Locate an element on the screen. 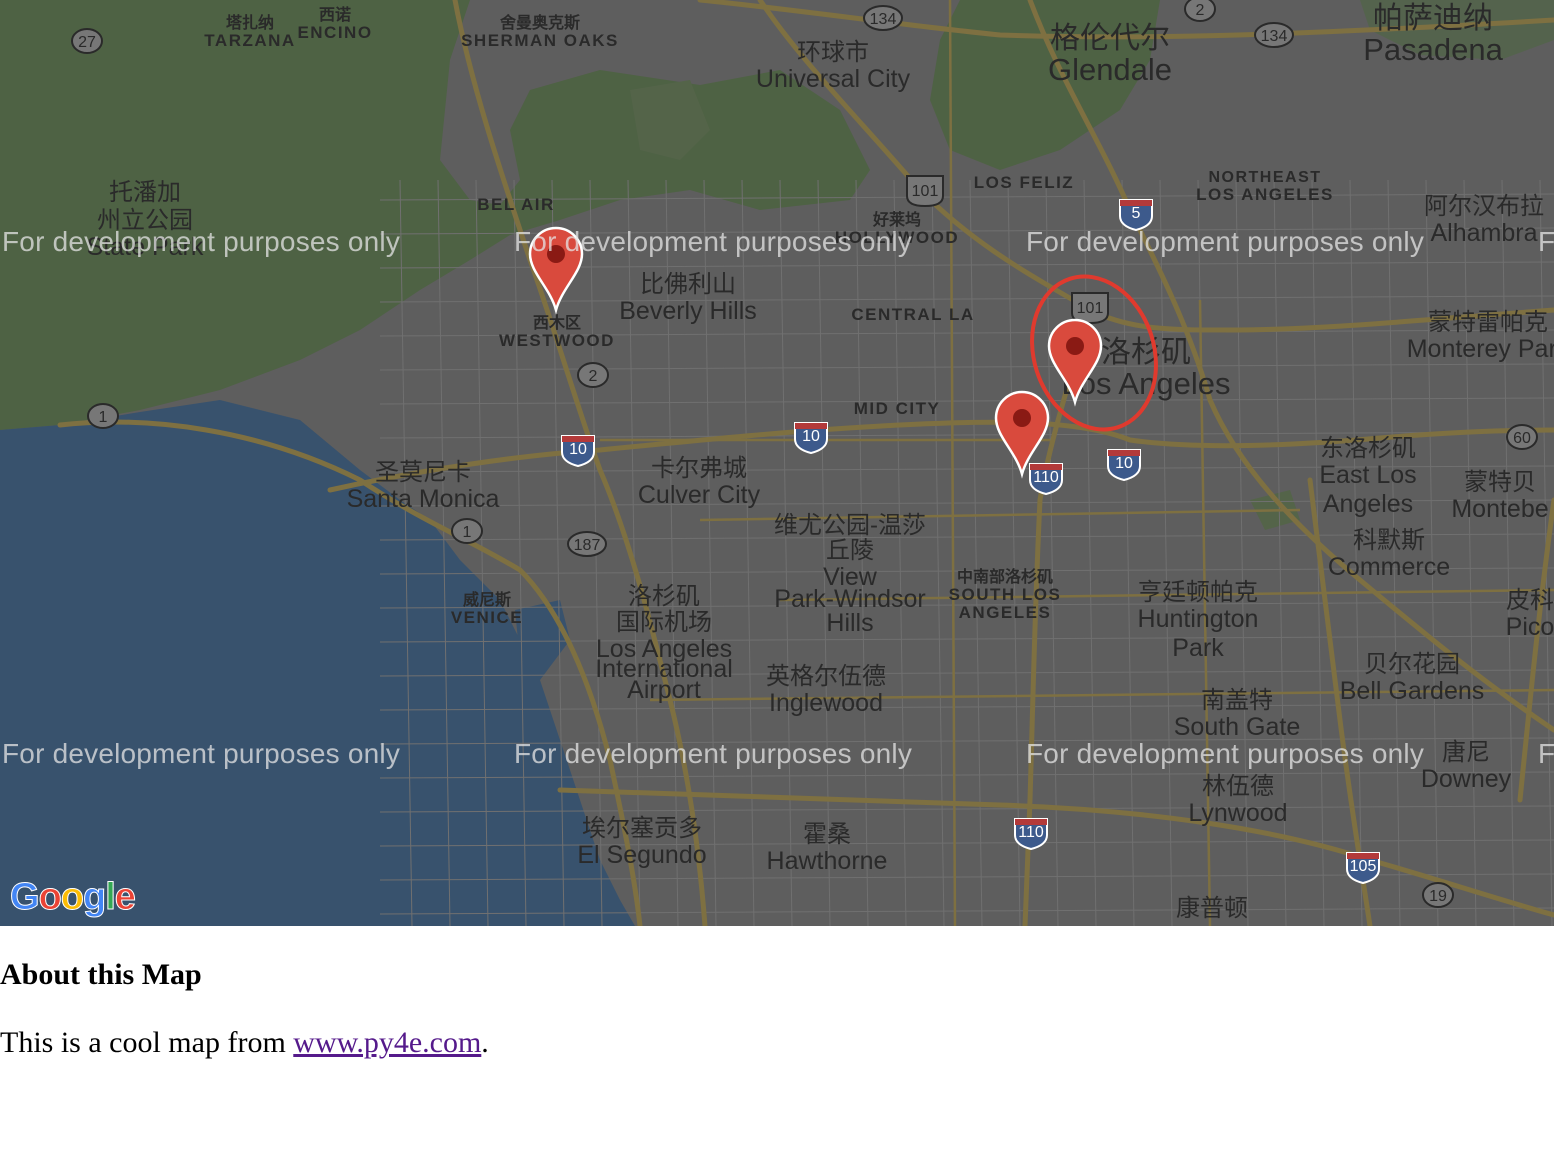  highway-shield: 110 is located at coordinates (1031, 834).